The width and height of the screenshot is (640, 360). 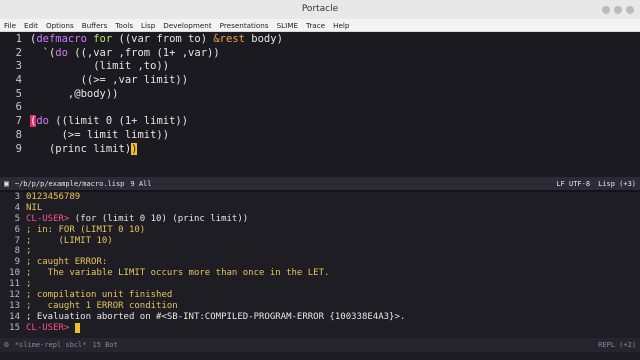 I want to click on buffer-name: ~/b/p/p/example/macro.lisp, so click(x=70, y=184).